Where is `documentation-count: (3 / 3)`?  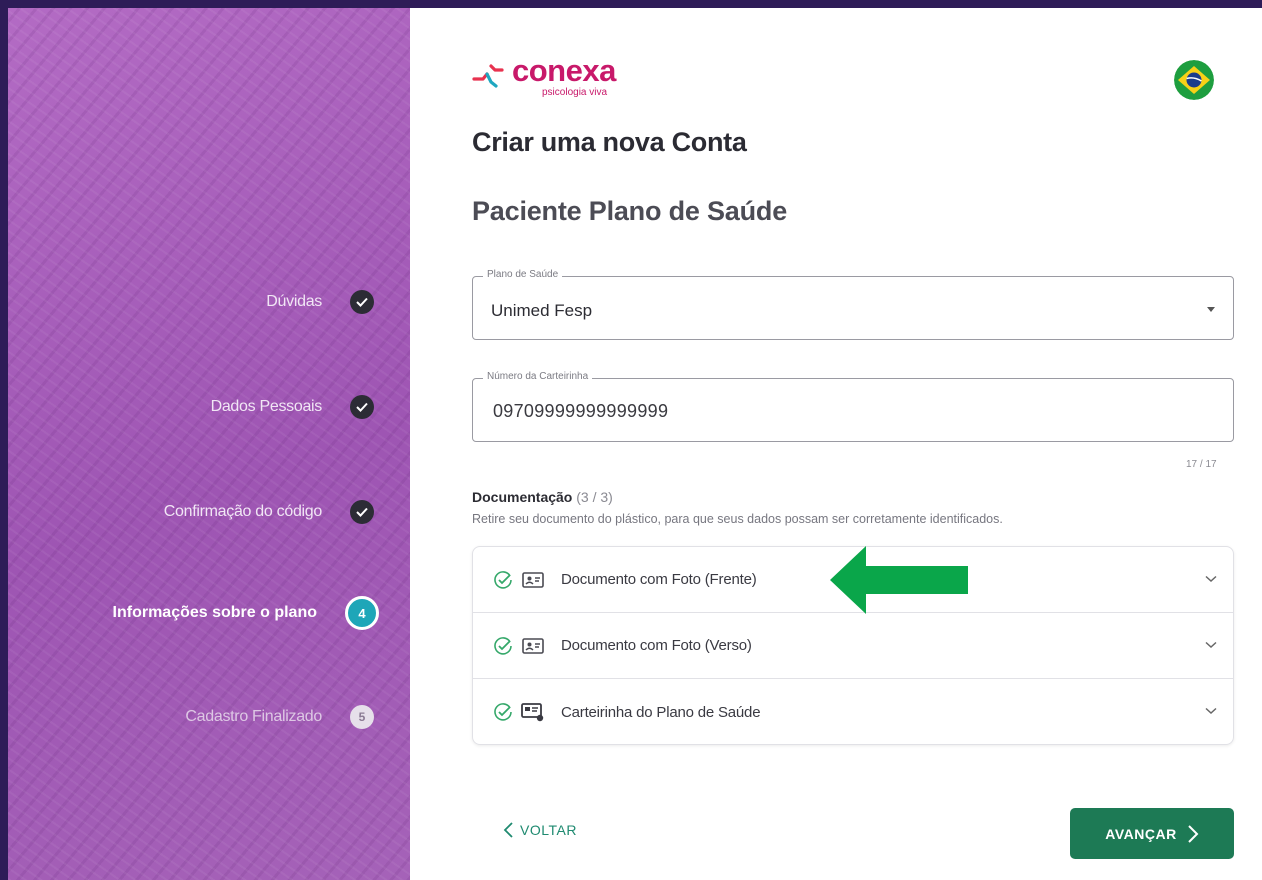 documentation-count: (3 / 3) is located at coordinates (594, 497).